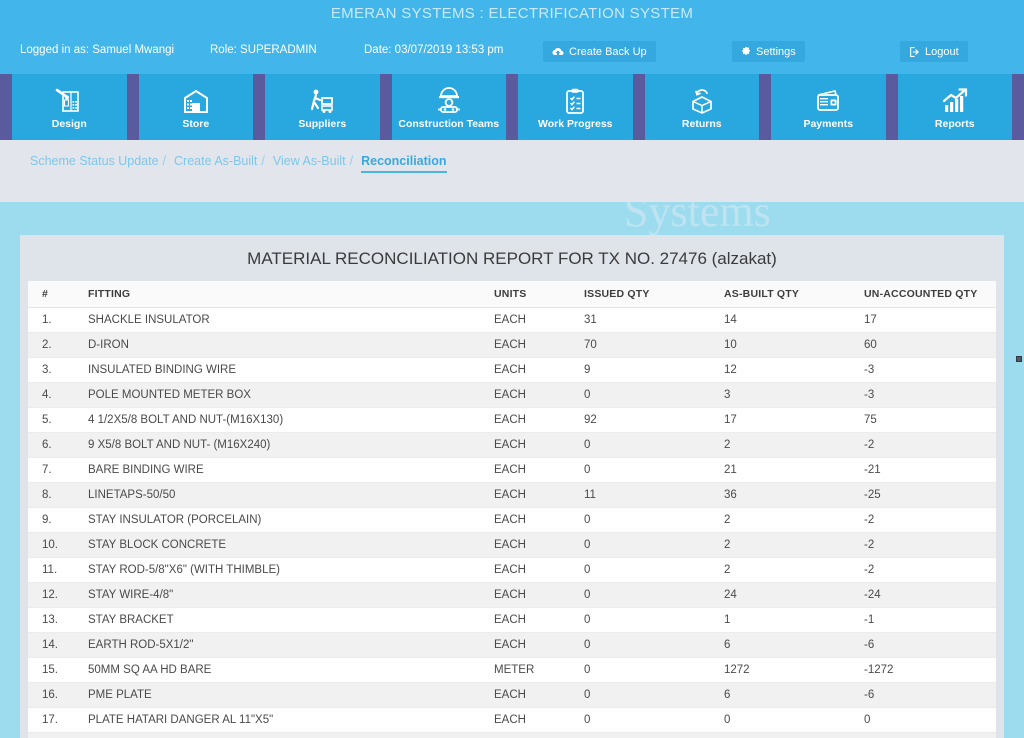 The height and width of the screenshot is (738, 1024). Describe the element at coordinates (97, 50) in the screenshot. I see `logged-in-user: Logged in as: Samuel Mwangi` at that location.